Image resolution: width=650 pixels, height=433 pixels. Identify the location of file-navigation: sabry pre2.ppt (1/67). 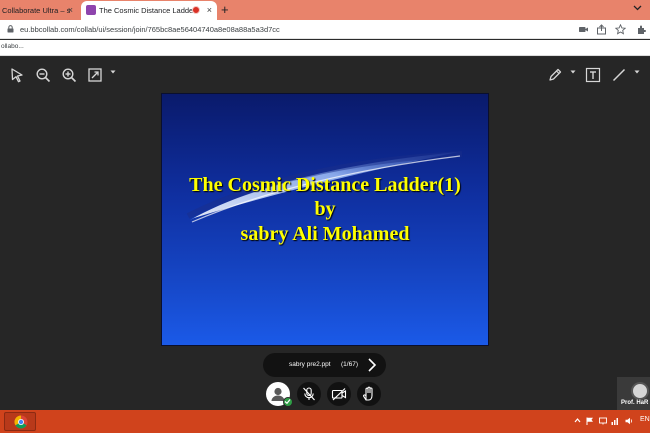
(324, 365).